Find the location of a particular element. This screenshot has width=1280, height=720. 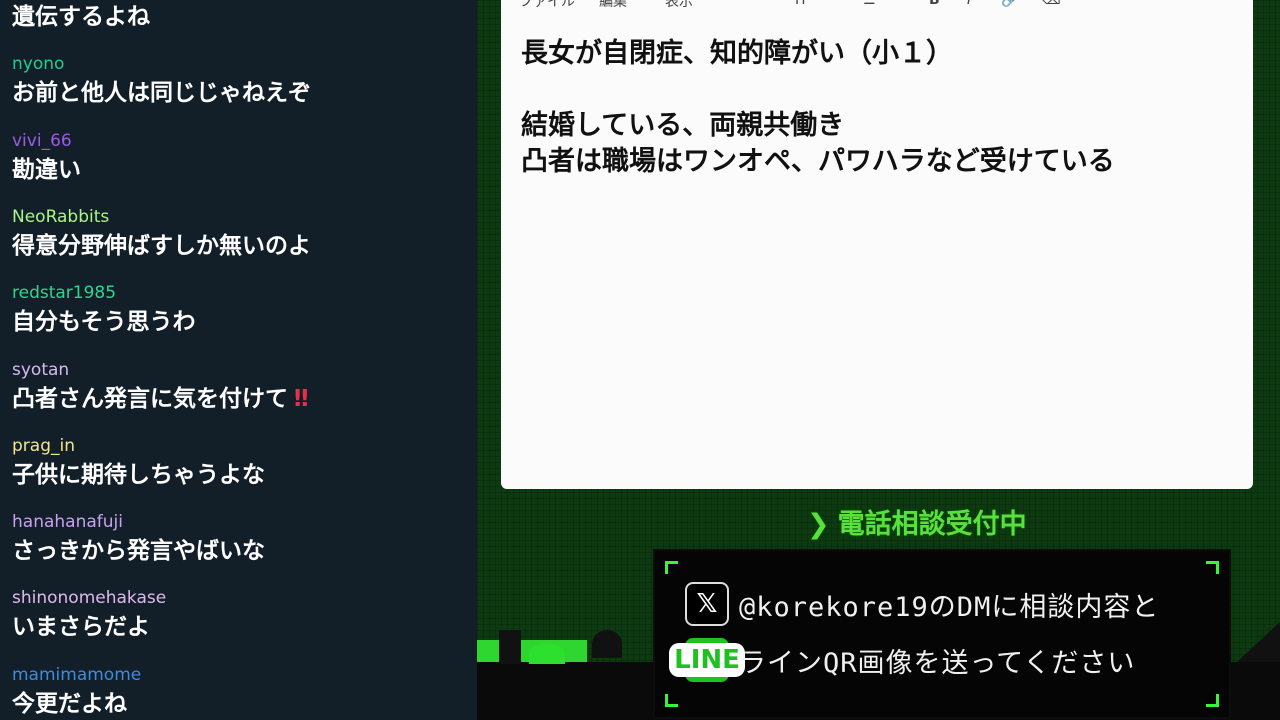

italic-icon: I is located at coordinates (969, 4).